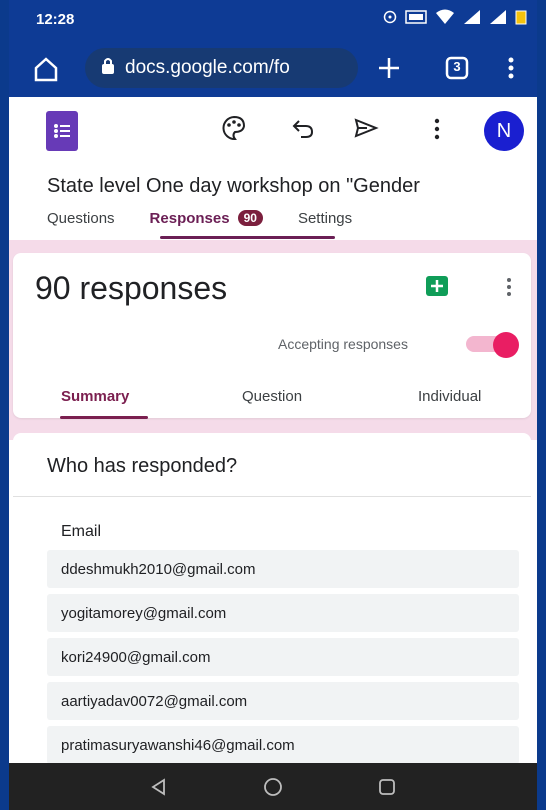 The width and height of the screenshot is (546, 810). Describe the element at coordinates (283, 657) in the screenshot. I see `email-row: kori24900@gmail.com` at that location.